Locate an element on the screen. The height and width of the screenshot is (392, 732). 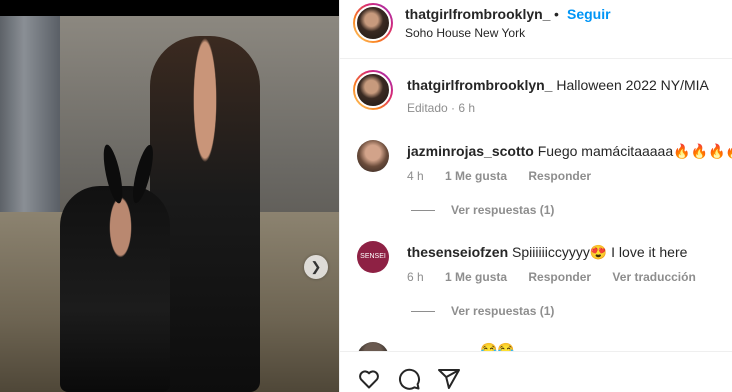
bunny-ears is located at coordinates (129, 178).